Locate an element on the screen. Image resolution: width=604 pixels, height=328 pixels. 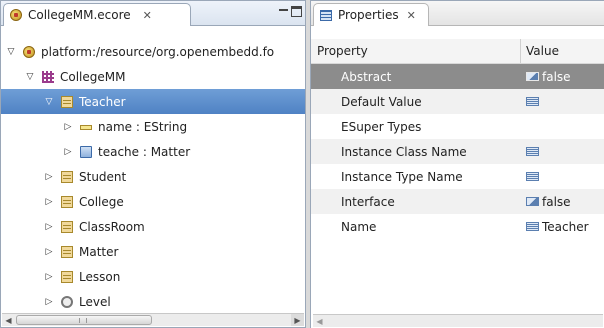
properties-horizontal-scrollbar: ◀ is located at coordinates (458, 320).